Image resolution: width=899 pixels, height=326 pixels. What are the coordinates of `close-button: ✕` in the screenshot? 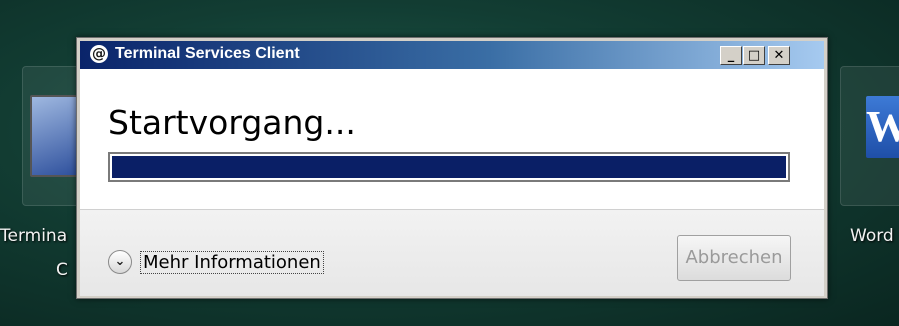 It's located at (779, 55).